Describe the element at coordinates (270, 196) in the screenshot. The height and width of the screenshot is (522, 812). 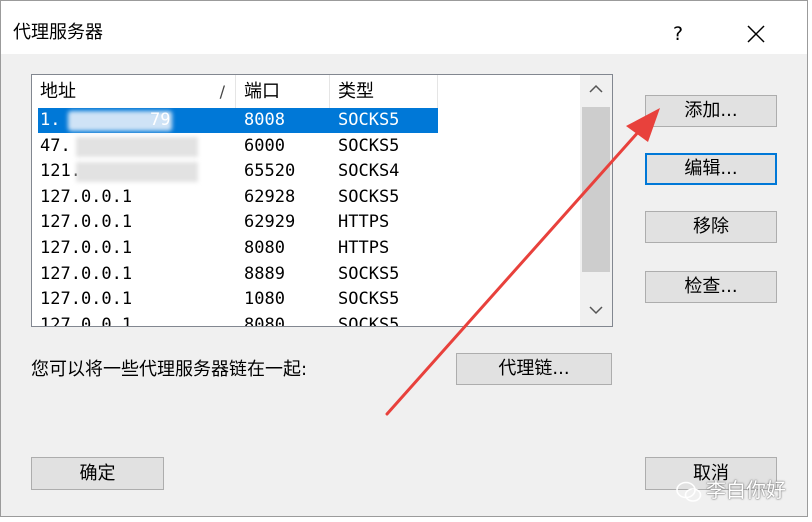
I see `row-port: 62928` at that location.